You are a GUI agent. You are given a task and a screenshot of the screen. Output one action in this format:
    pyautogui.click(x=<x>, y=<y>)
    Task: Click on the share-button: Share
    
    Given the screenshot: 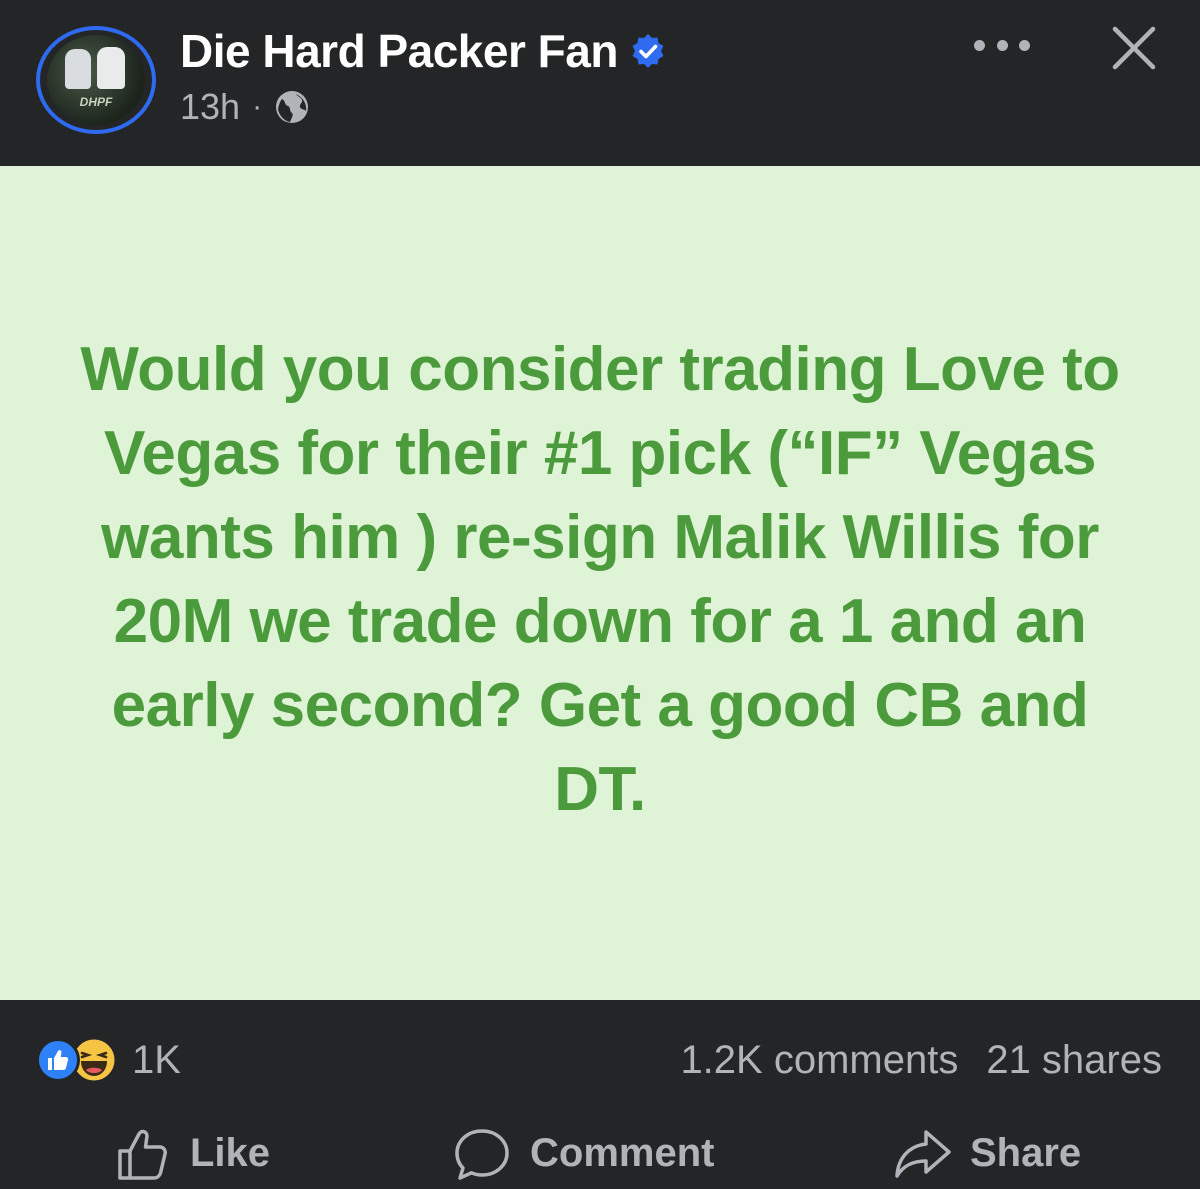 What is the action you would take?
    pyautogui.click(x=986, y=1153)
    